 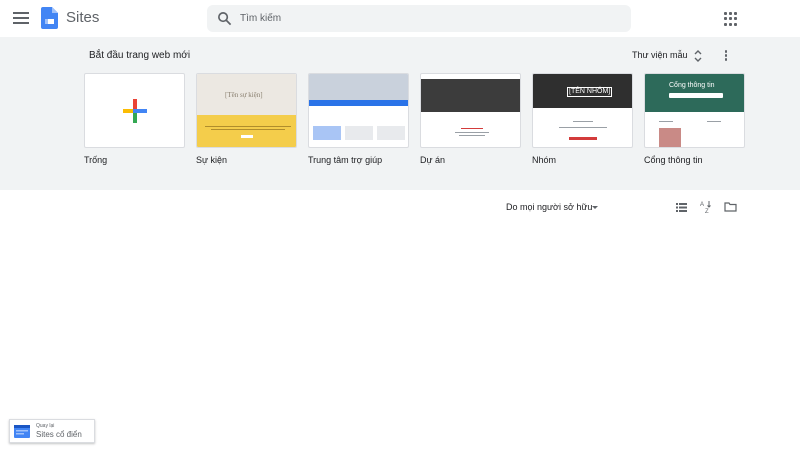 I want to click on hamburger-menu-icon, so click(x=21, y=18).